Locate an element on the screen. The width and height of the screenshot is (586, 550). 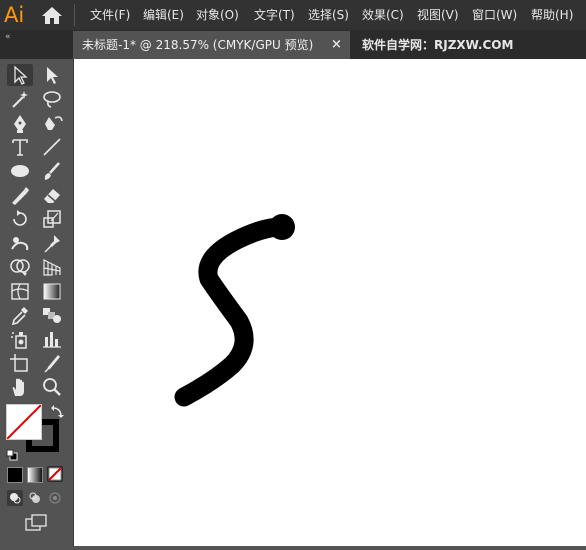
menu-view: 视图(V) is located at coordinates (438, 15).